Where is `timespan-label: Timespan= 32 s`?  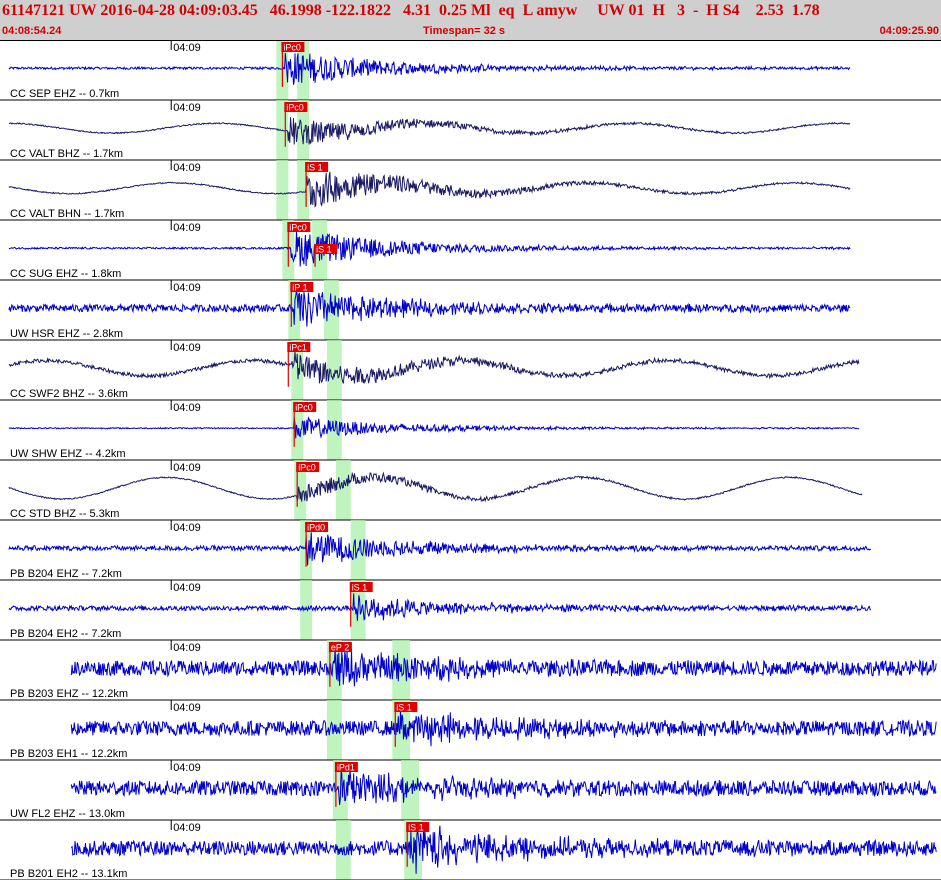
timespan-label: Timespan= 32 s is located at coordinates (464, 31).